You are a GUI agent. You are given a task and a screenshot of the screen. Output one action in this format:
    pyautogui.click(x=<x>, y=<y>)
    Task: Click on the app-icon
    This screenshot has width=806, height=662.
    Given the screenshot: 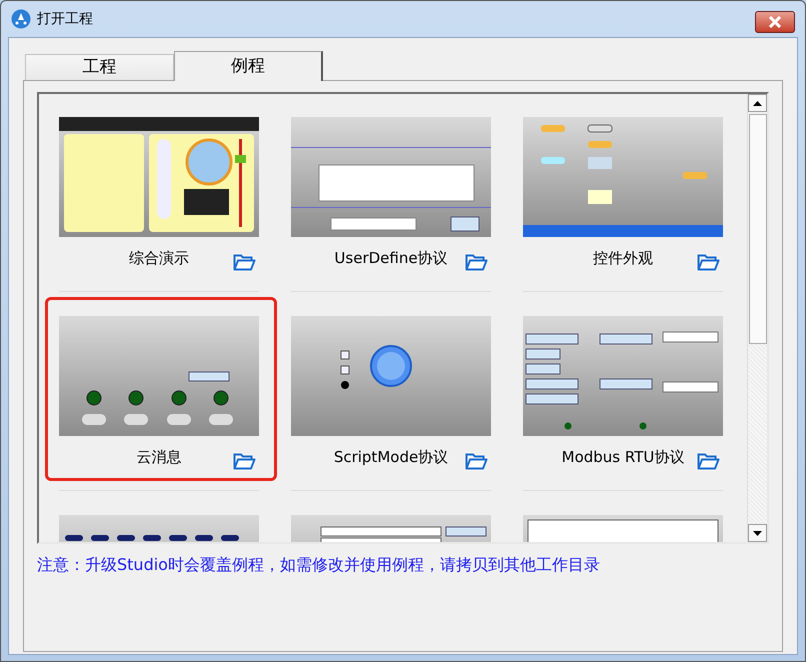 What is the action you would take?
    pyautogui.click(x=21, y=19)
    